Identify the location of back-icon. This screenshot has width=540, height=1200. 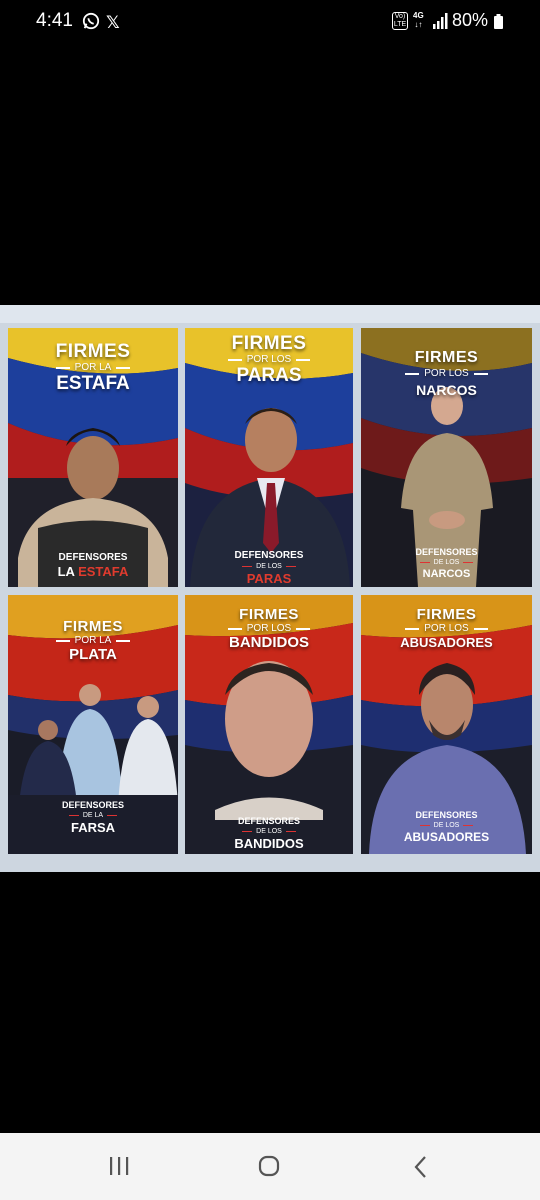
(421, 1167).